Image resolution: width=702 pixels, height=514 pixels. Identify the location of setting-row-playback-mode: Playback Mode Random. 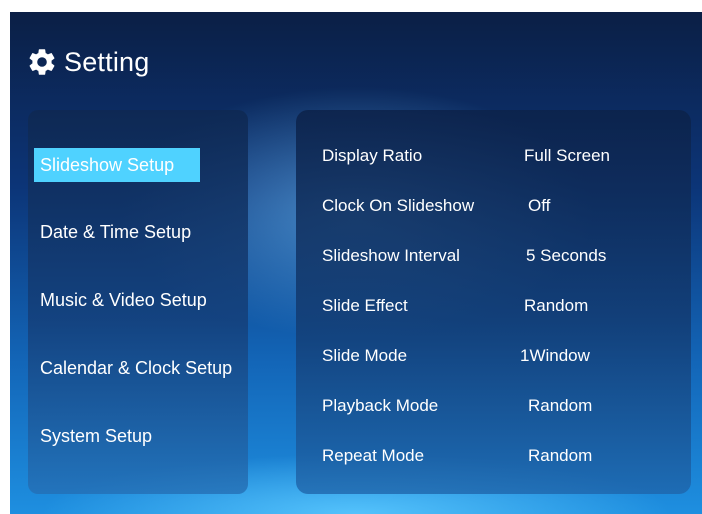
(493, 409).